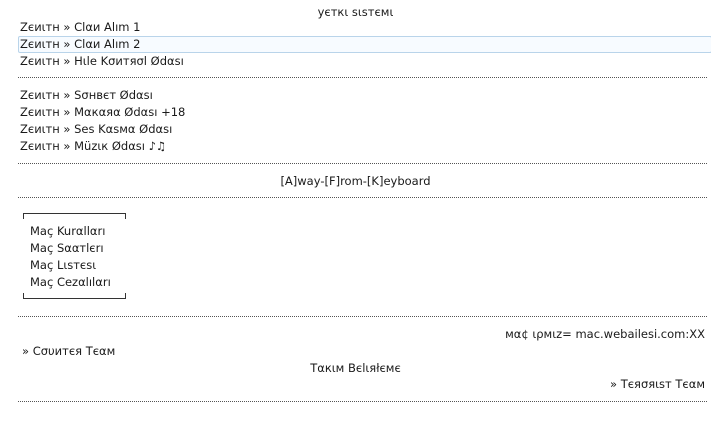 This screenshot has width=711, height=422. What do you see at coordinates (68, 351) in the screenshot?
I see `channel-counter-team: » Cσυитєя Tєαм` at bounding box center [68, 351].